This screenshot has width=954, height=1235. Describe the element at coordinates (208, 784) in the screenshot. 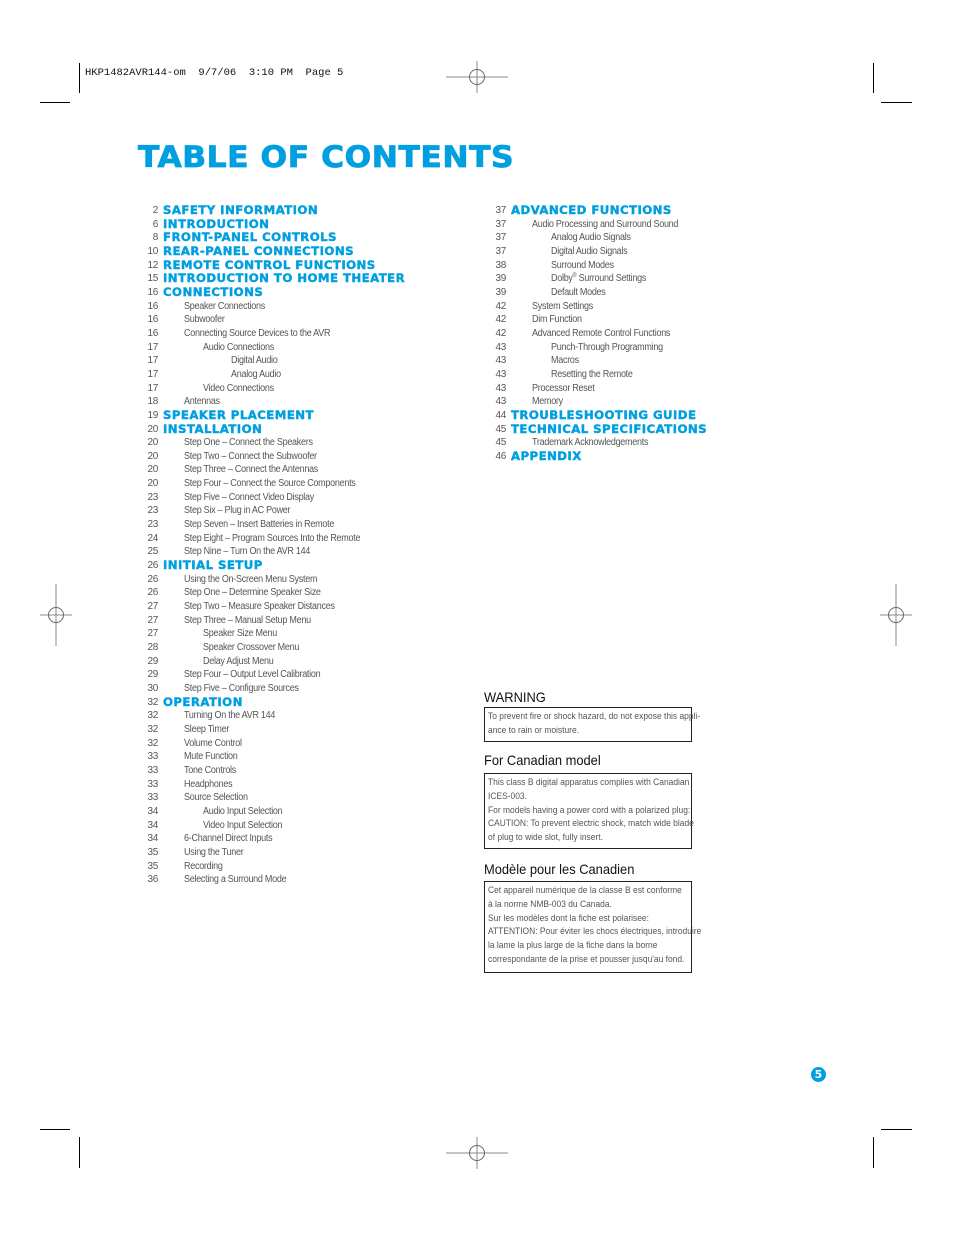

I see `toc-entry-label: Headphones` at that location.